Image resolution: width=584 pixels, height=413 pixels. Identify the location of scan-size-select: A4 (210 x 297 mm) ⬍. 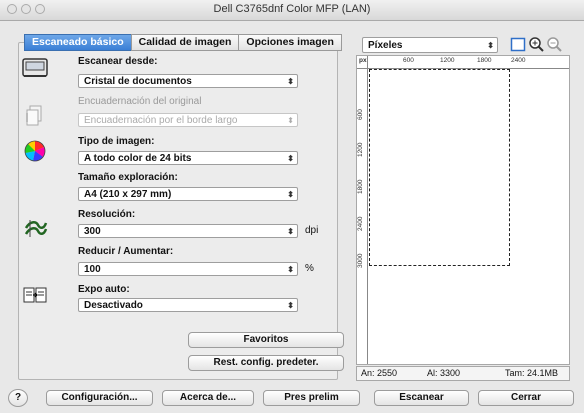
(188, 194).